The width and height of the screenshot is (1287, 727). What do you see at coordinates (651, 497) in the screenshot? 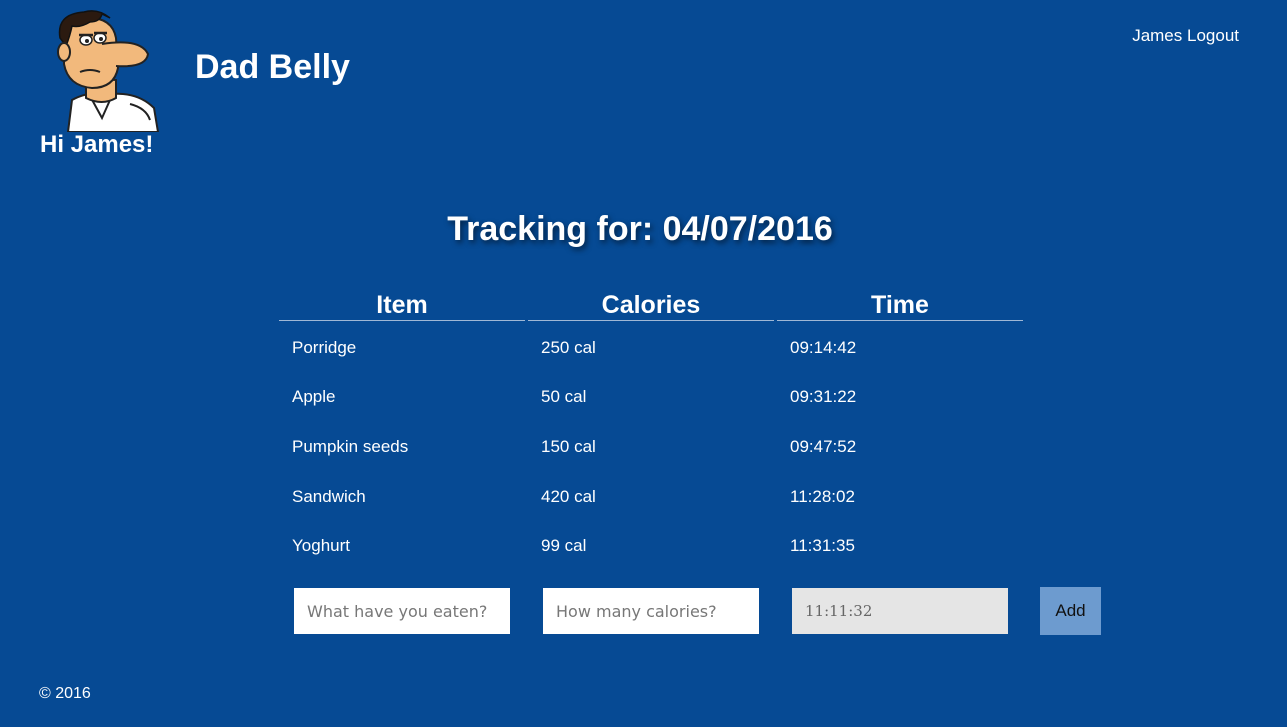
I see `table-row: Sandwich 420 cal 11:28:02` at bounding box center [651, 497].